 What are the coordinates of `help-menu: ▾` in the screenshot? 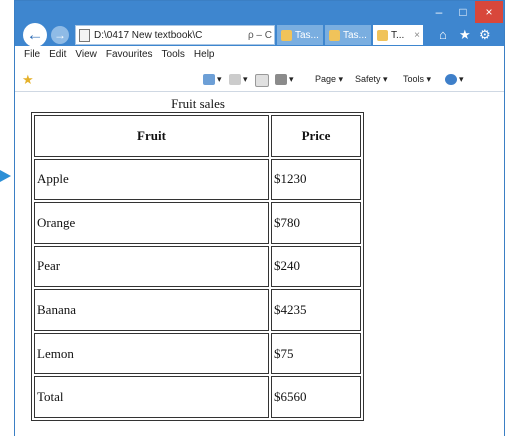 It's located at (454, 79).